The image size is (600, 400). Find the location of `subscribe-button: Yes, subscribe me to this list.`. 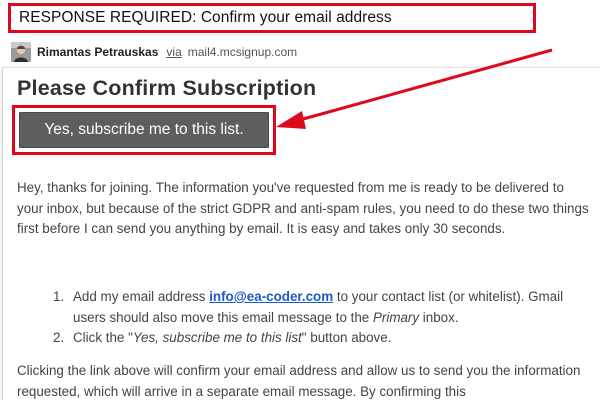

subscribe-button: Yes, subscribe me to this list. is located at coordinates (144, 130).